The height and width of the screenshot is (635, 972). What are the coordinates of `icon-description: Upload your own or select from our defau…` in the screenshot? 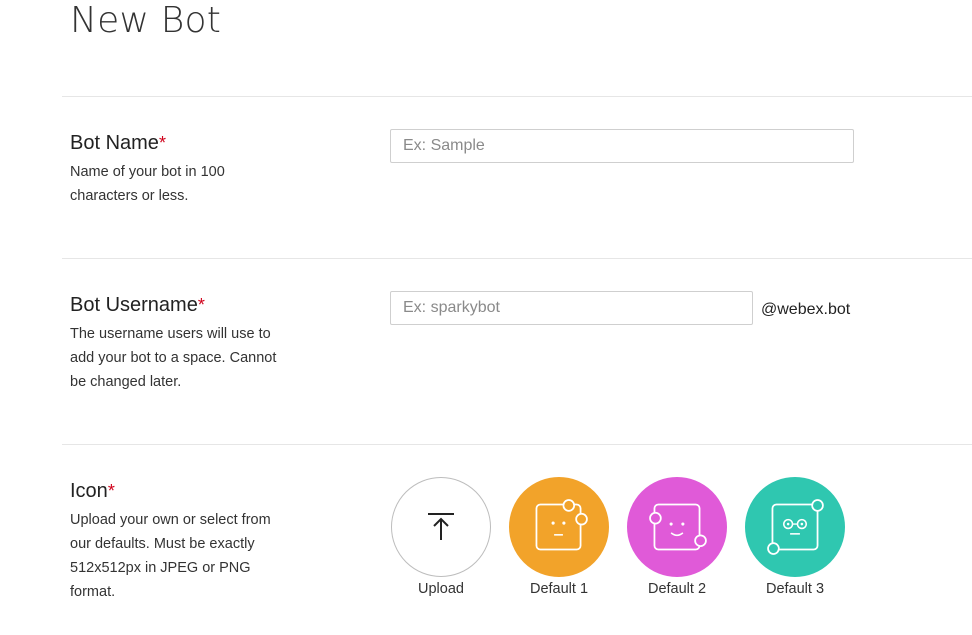 It's located at (170, 556).